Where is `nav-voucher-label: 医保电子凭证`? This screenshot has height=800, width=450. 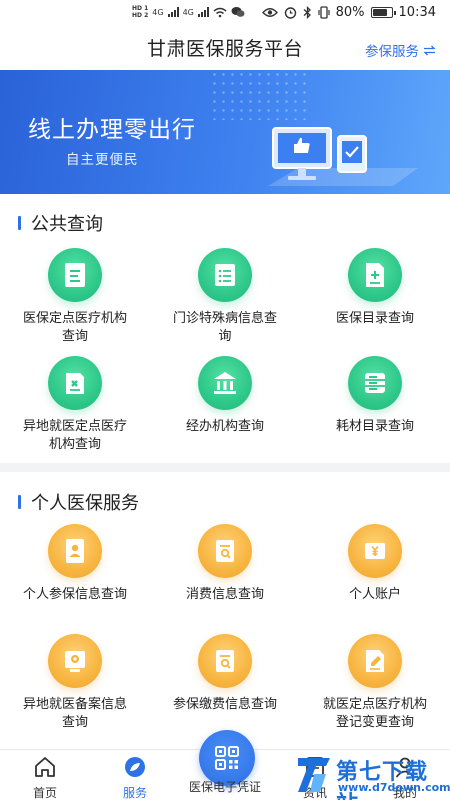
nav-voucher-label: 医保电子凭证 is located at coordinates (225, 786).